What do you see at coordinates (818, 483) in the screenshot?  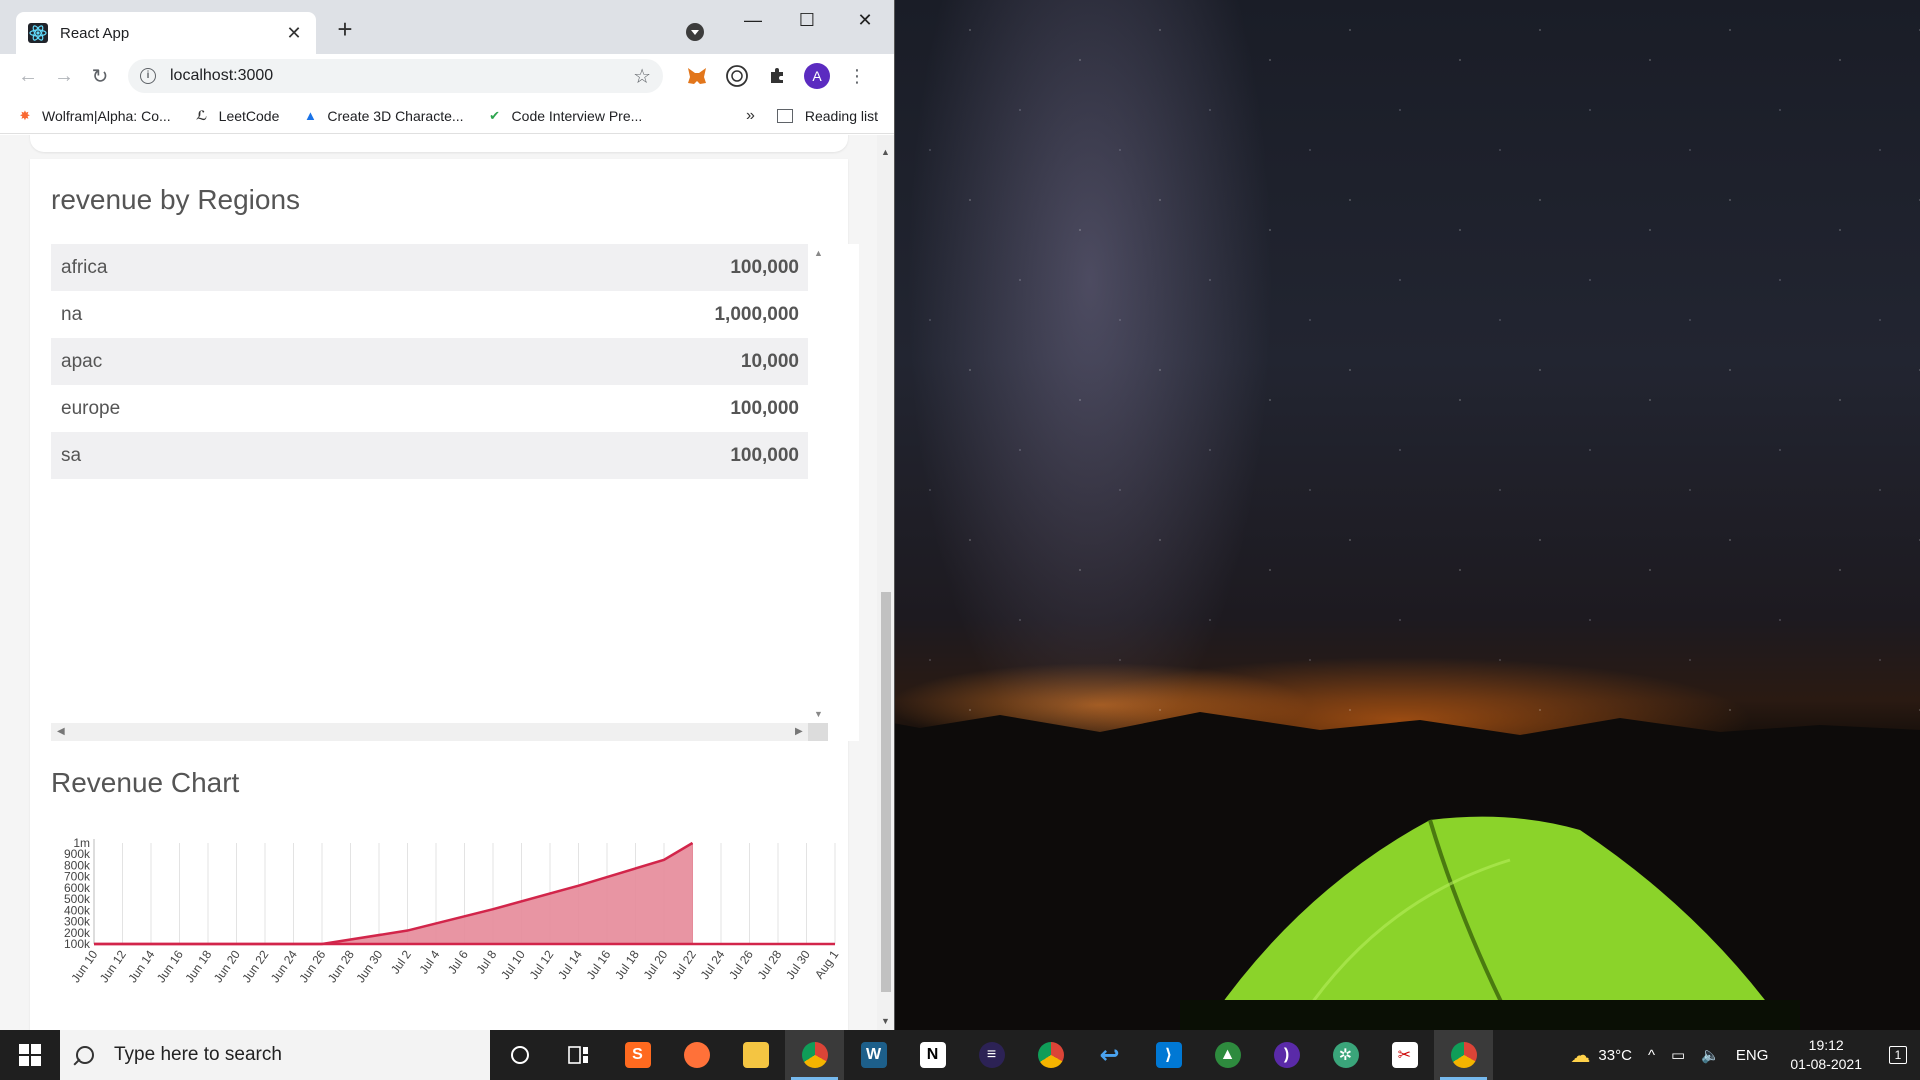 I see `table-vertical-scrollbar: ▲ ▼` at bounding box center [818, 483].